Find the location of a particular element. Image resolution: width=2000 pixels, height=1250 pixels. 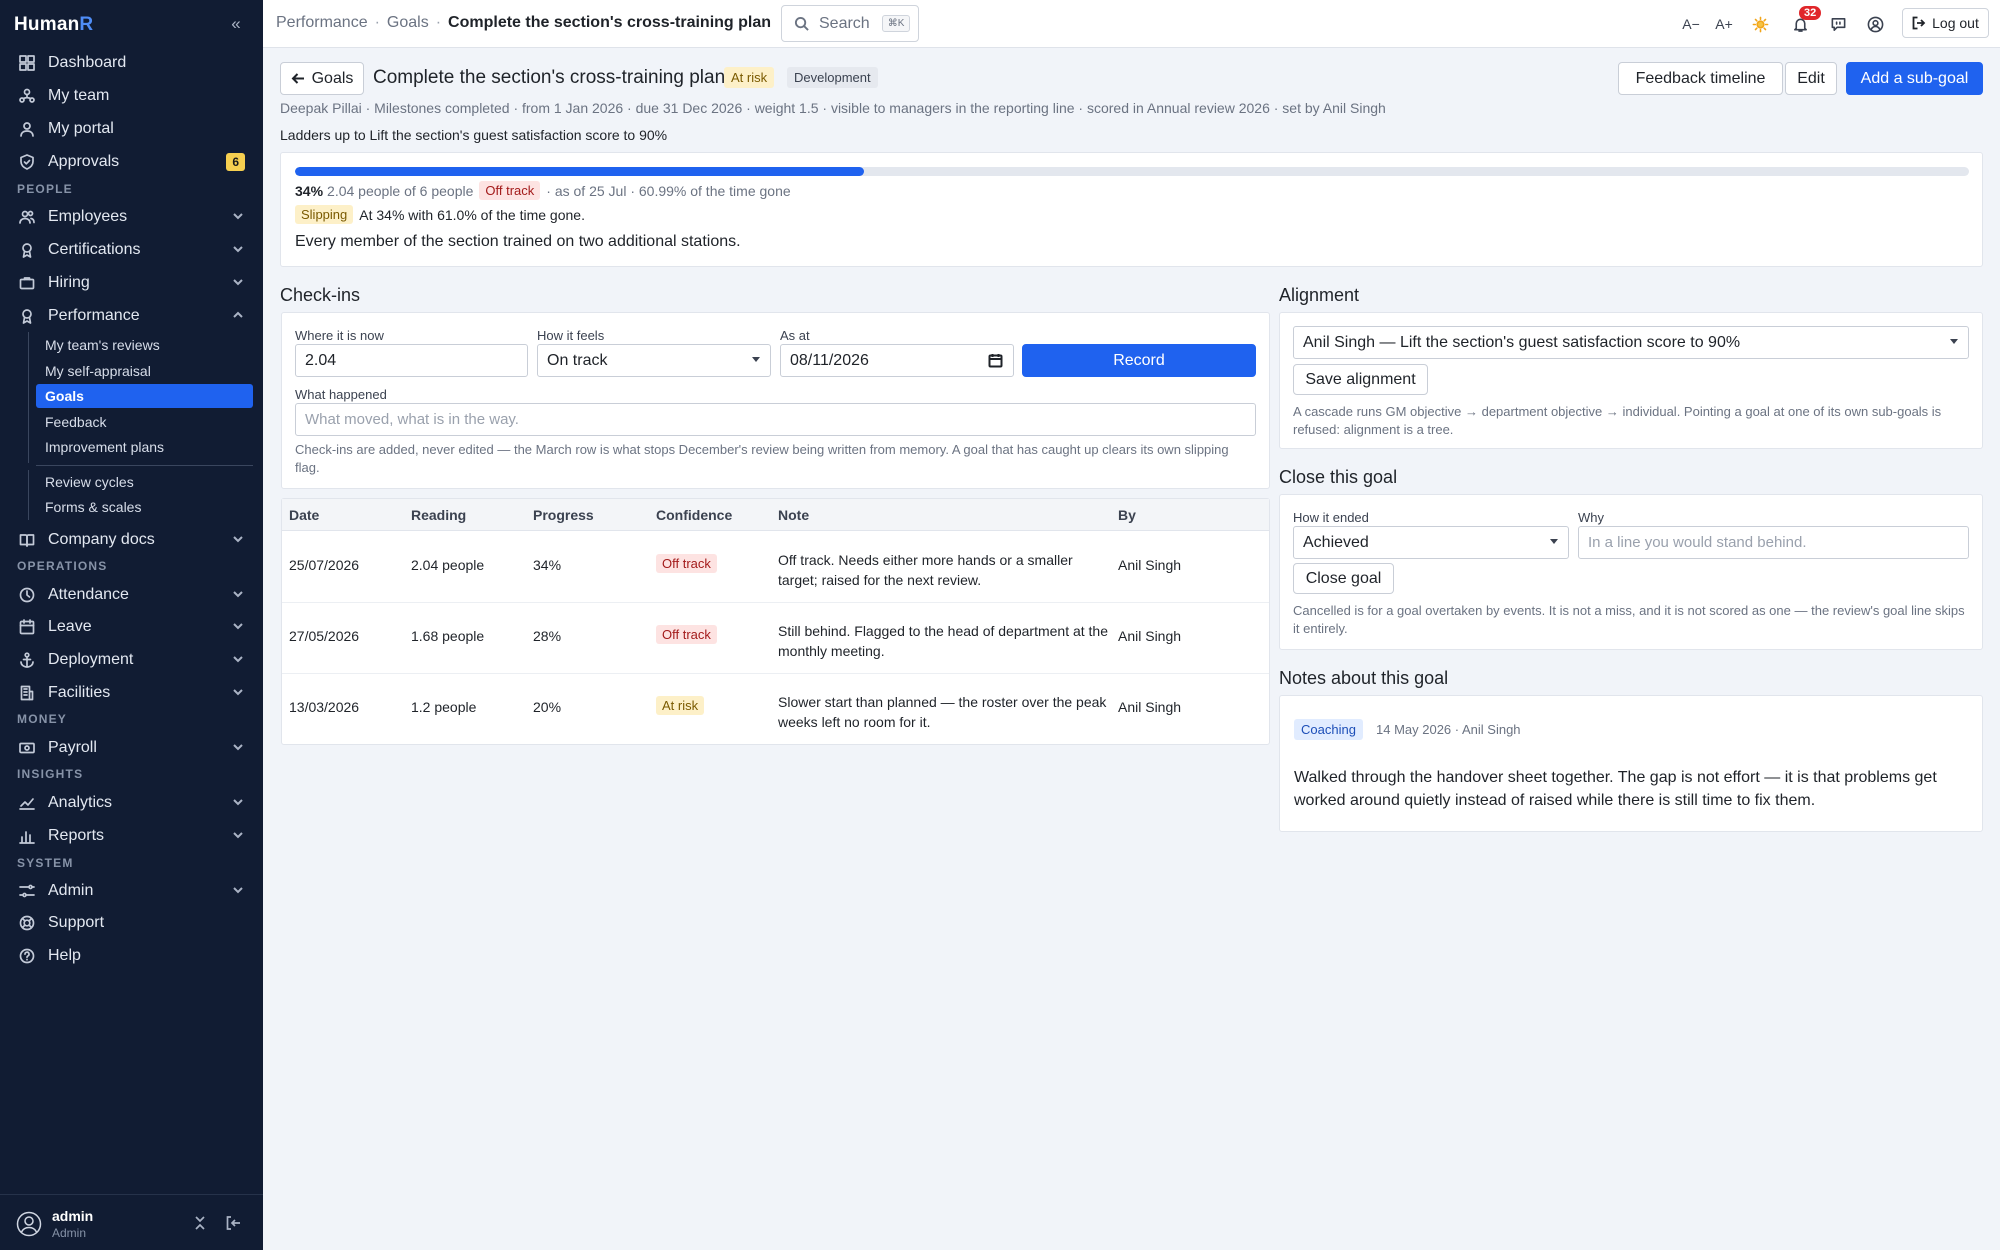

record-button: Record is located at coordinates (1139, 360).